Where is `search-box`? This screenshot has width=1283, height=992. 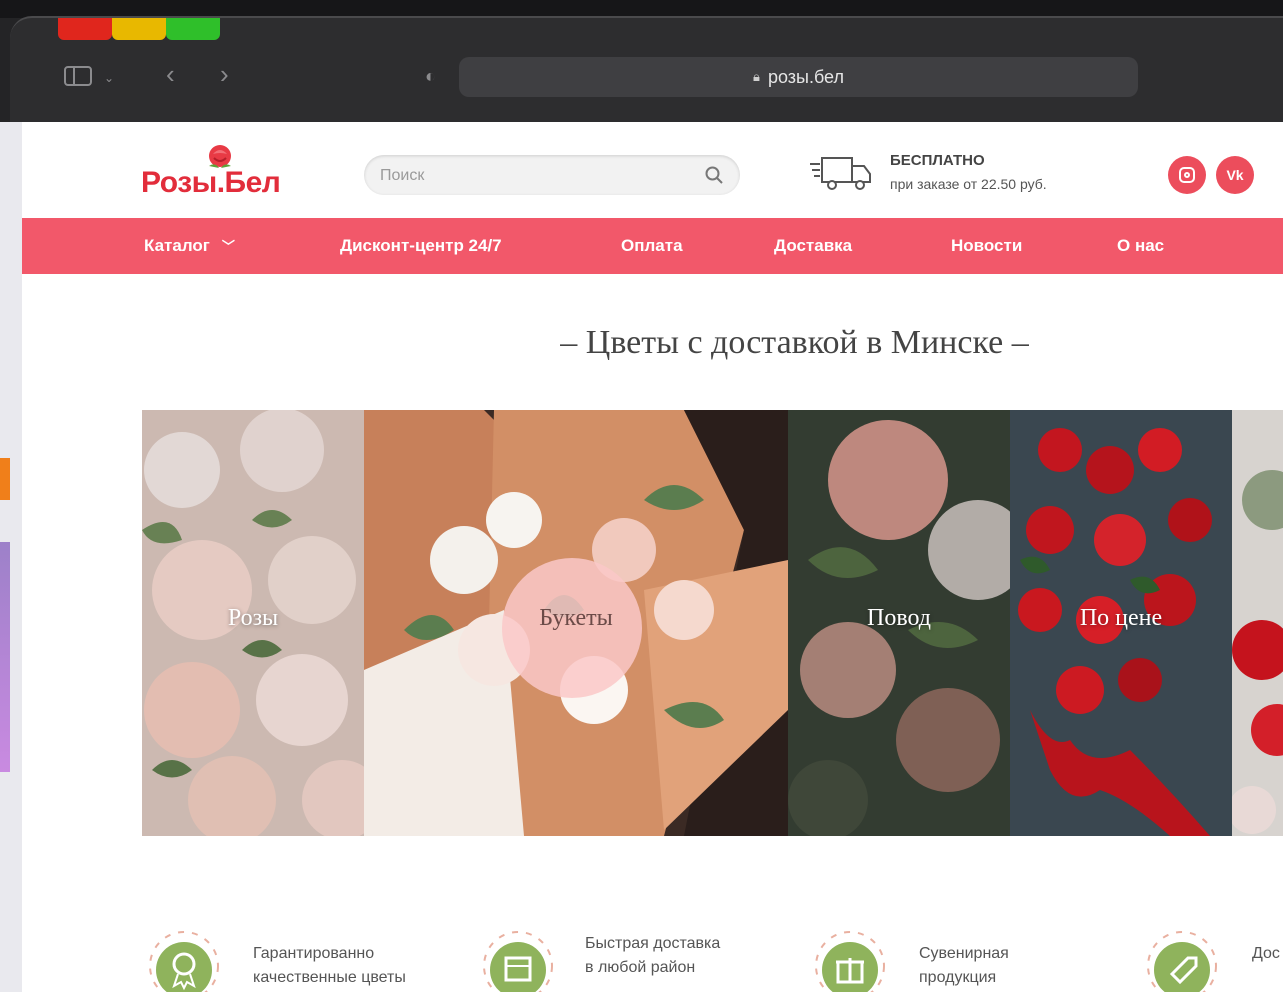 search-box is located at coordinates (552, 176).